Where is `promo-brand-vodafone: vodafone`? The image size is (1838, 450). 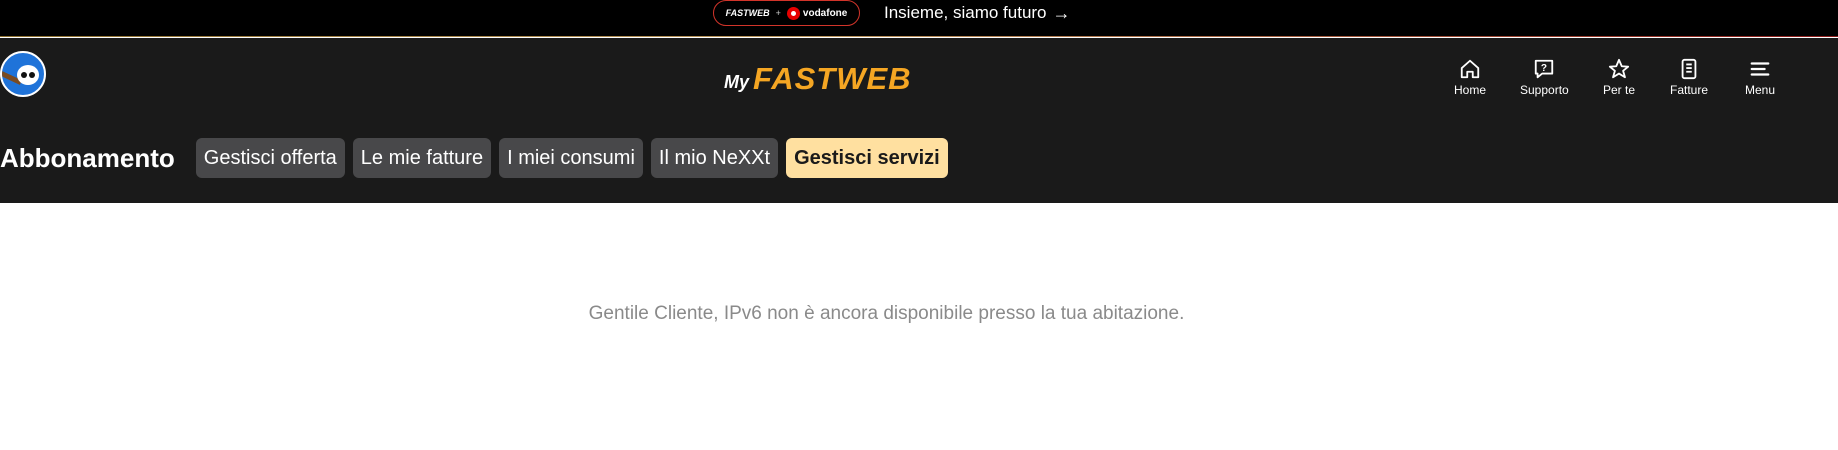
promo-brand-vodafone: vodafone is located at coordinates (817, 13).